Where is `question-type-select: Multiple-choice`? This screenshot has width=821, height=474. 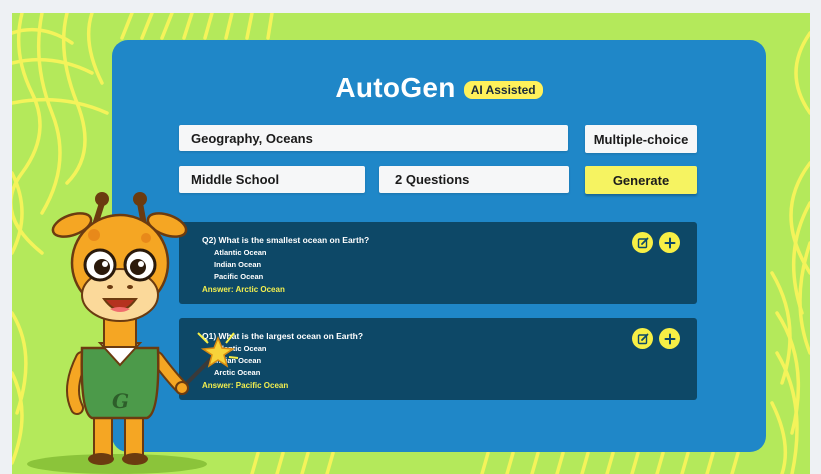 question-type-select: Multiple-choice is located at coordinates (641, 139).